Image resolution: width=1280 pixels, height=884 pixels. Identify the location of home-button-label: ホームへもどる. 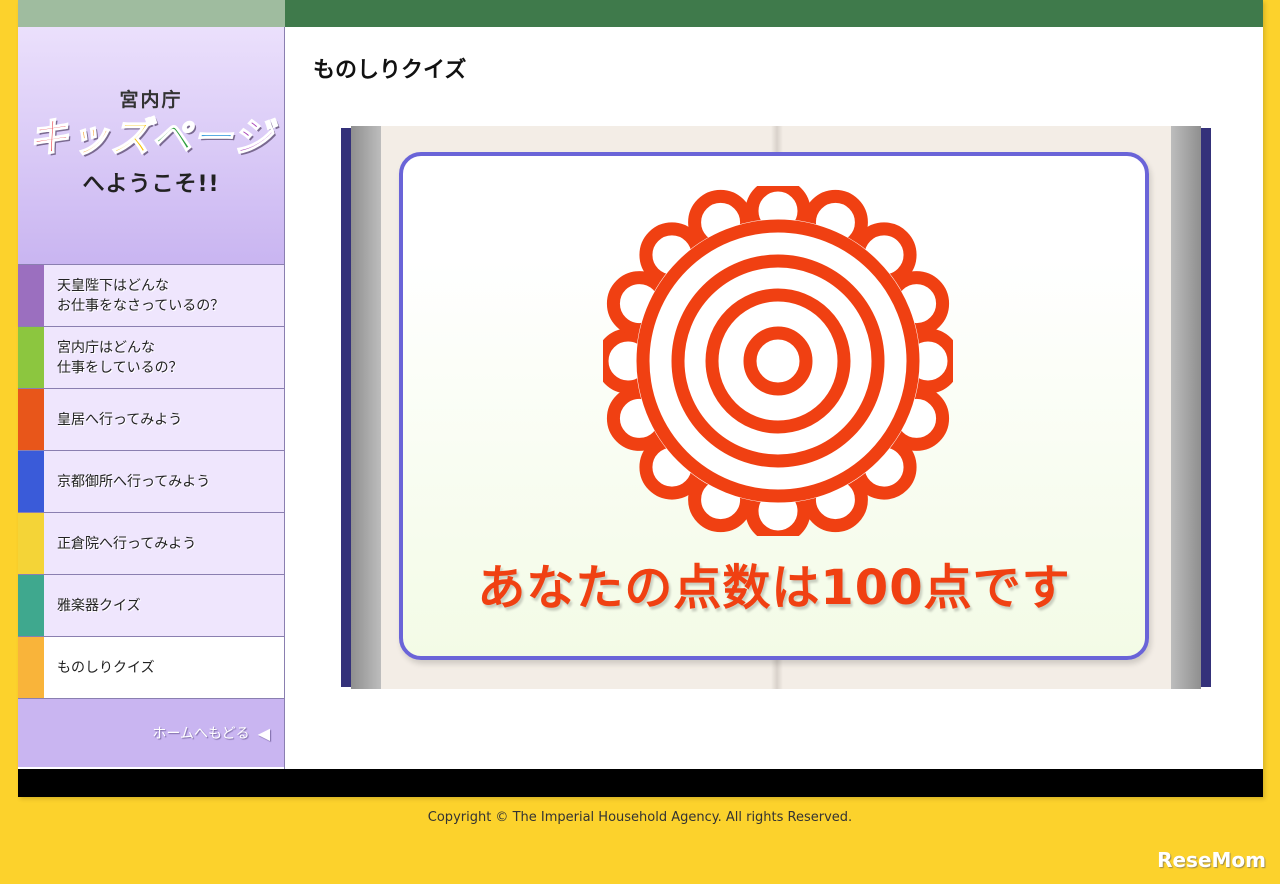
(201, 734).